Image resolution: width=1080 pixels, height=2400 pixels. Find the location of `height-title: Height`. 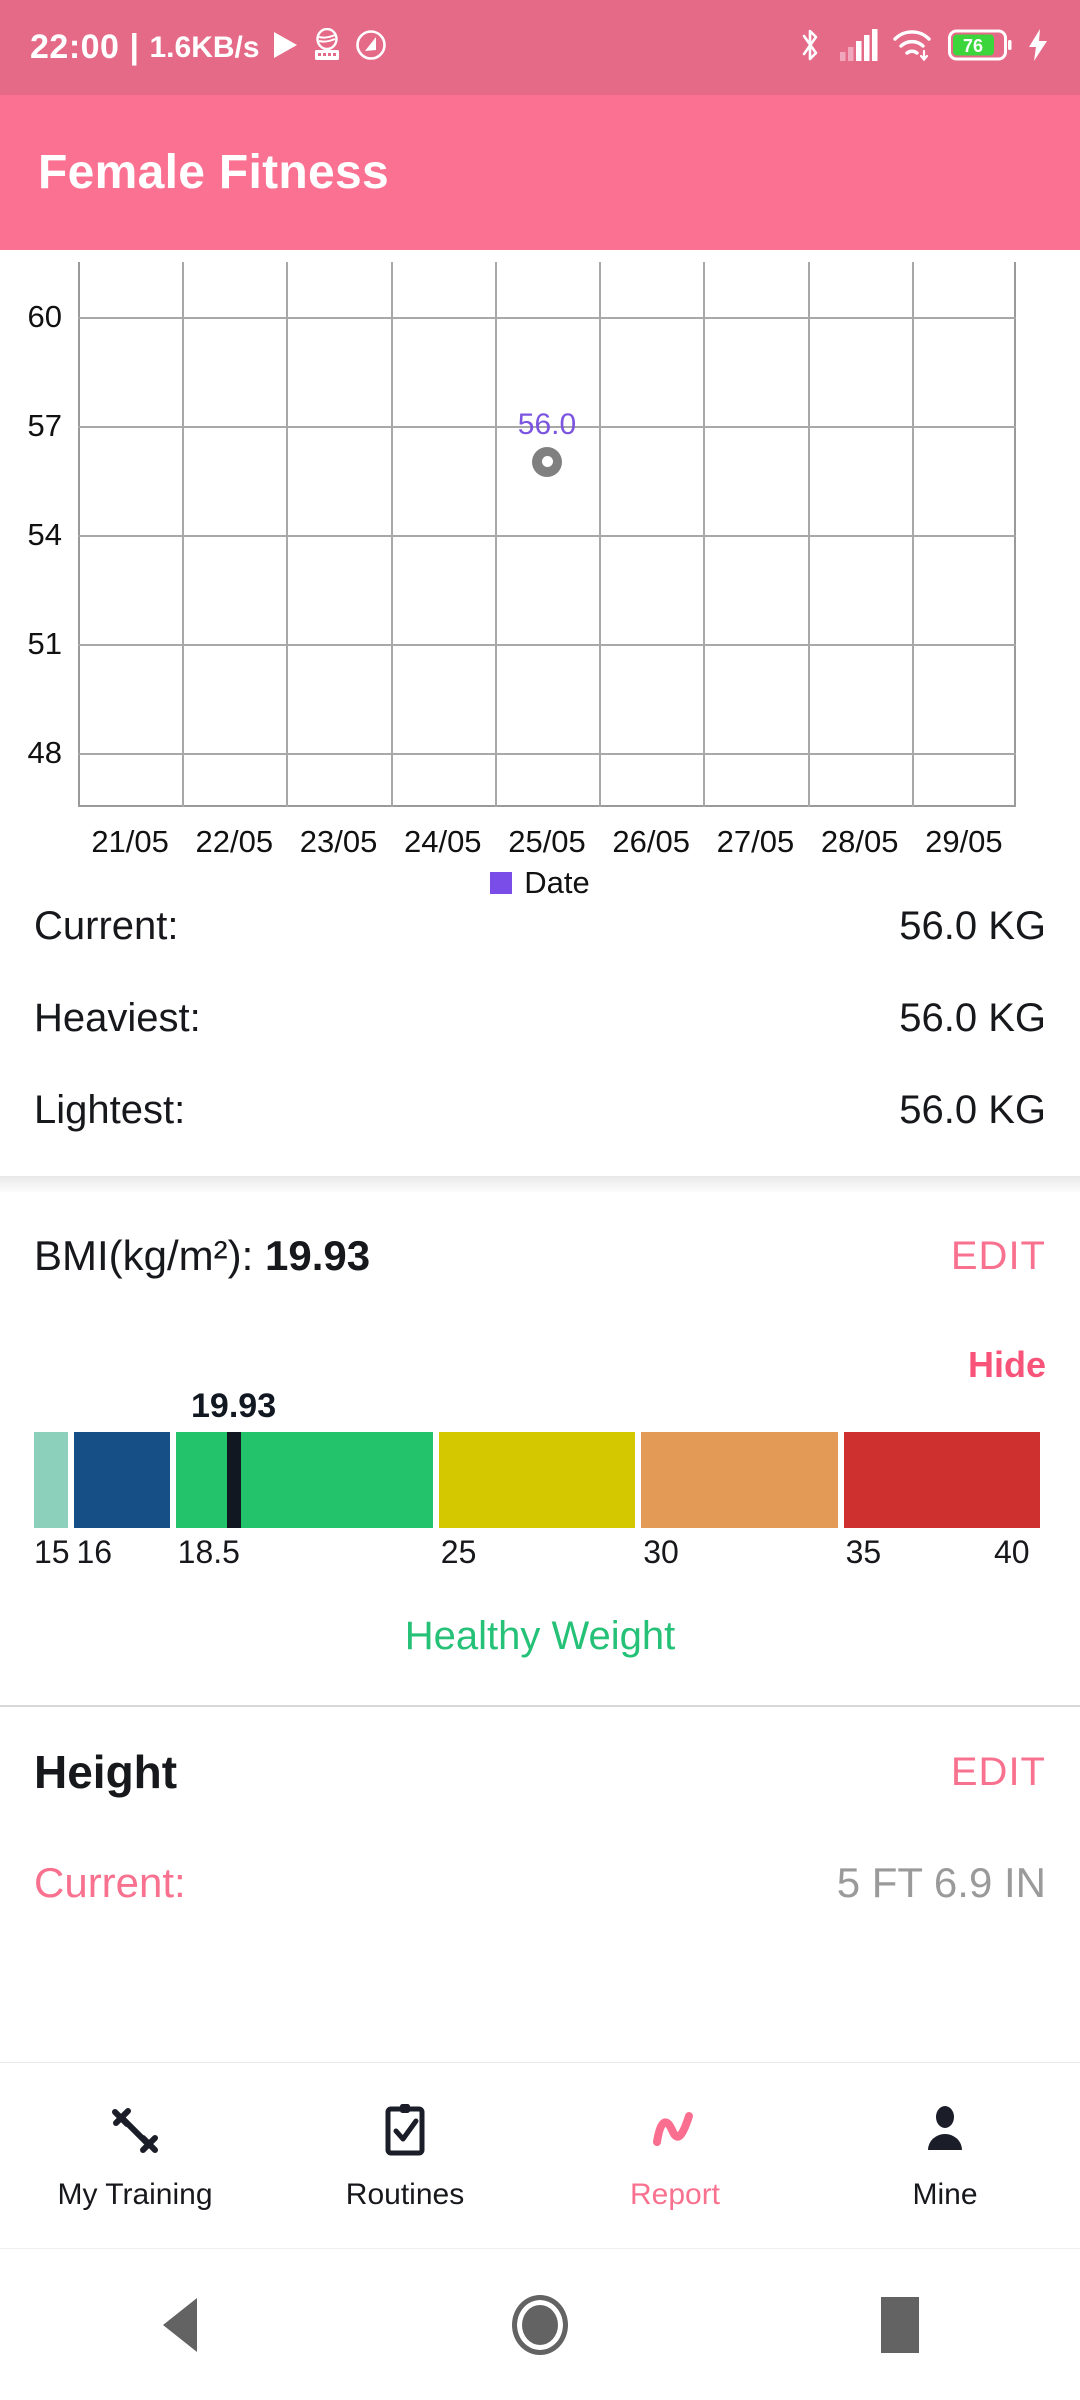

height-title: Height is located at coordinates (106, 1772).